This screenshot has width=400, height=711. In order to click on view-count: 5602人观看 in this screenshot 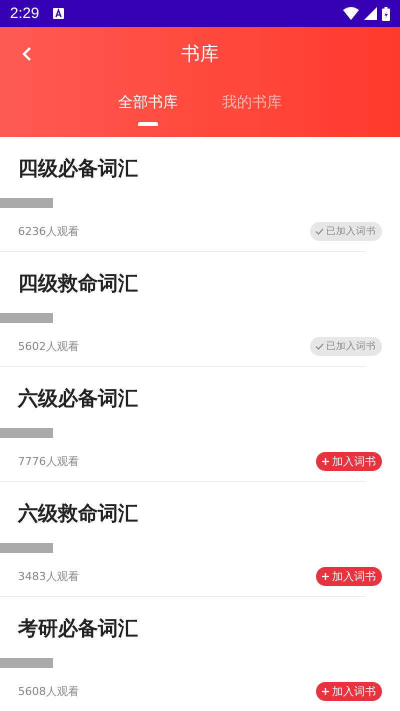, I will do `click(48, 346)`.